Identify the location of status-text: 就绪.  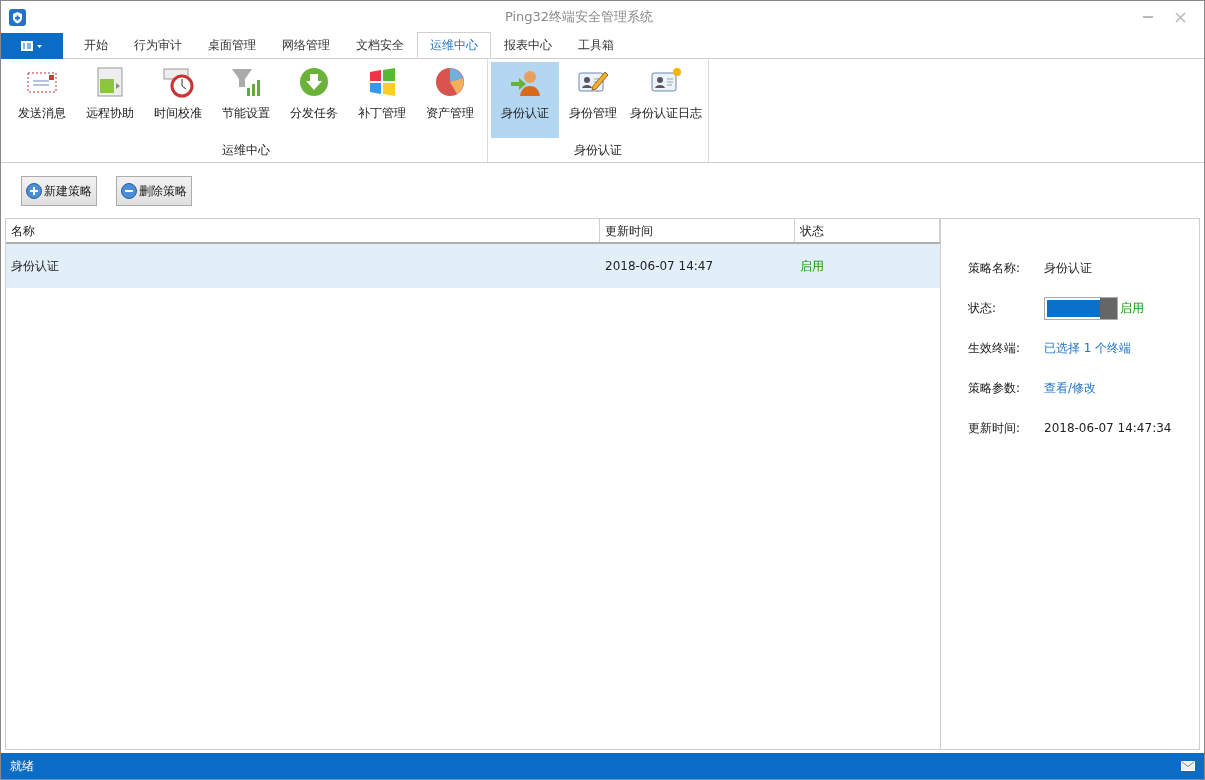
(22, 766).